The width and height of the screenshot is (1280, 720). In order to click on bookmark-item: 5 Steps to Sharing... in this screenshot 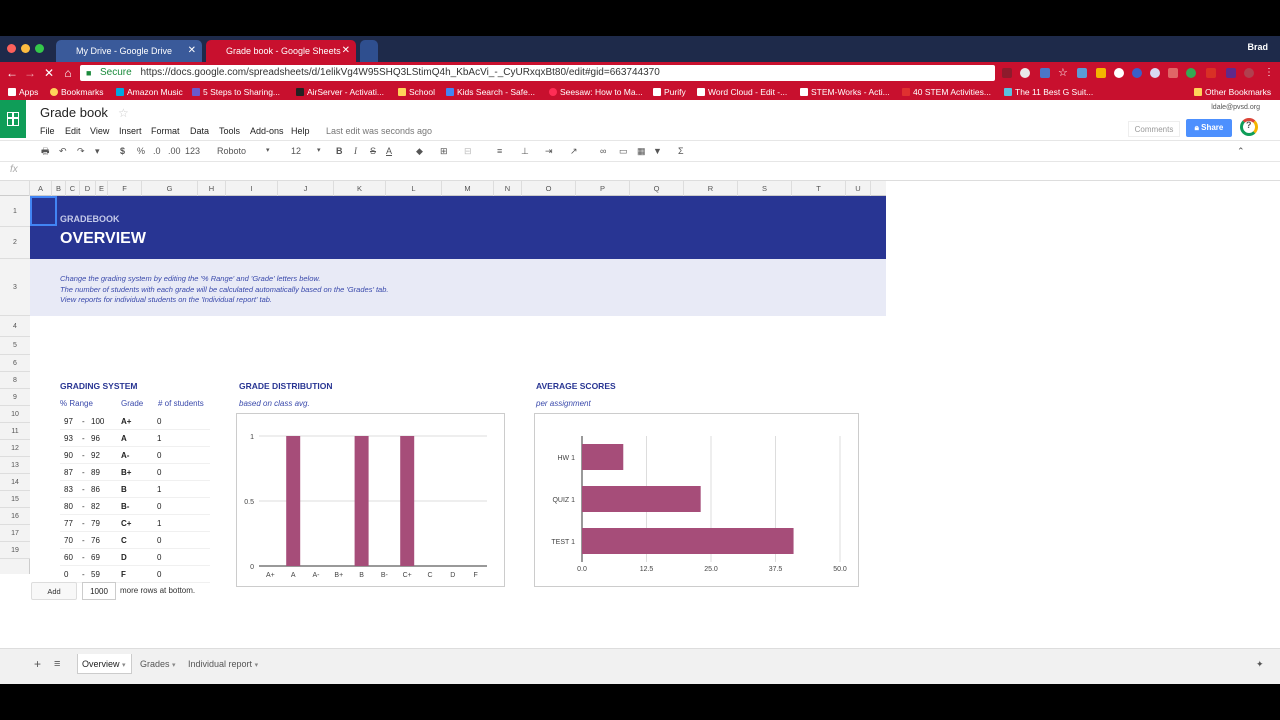, I will do `click(236, 92)`.